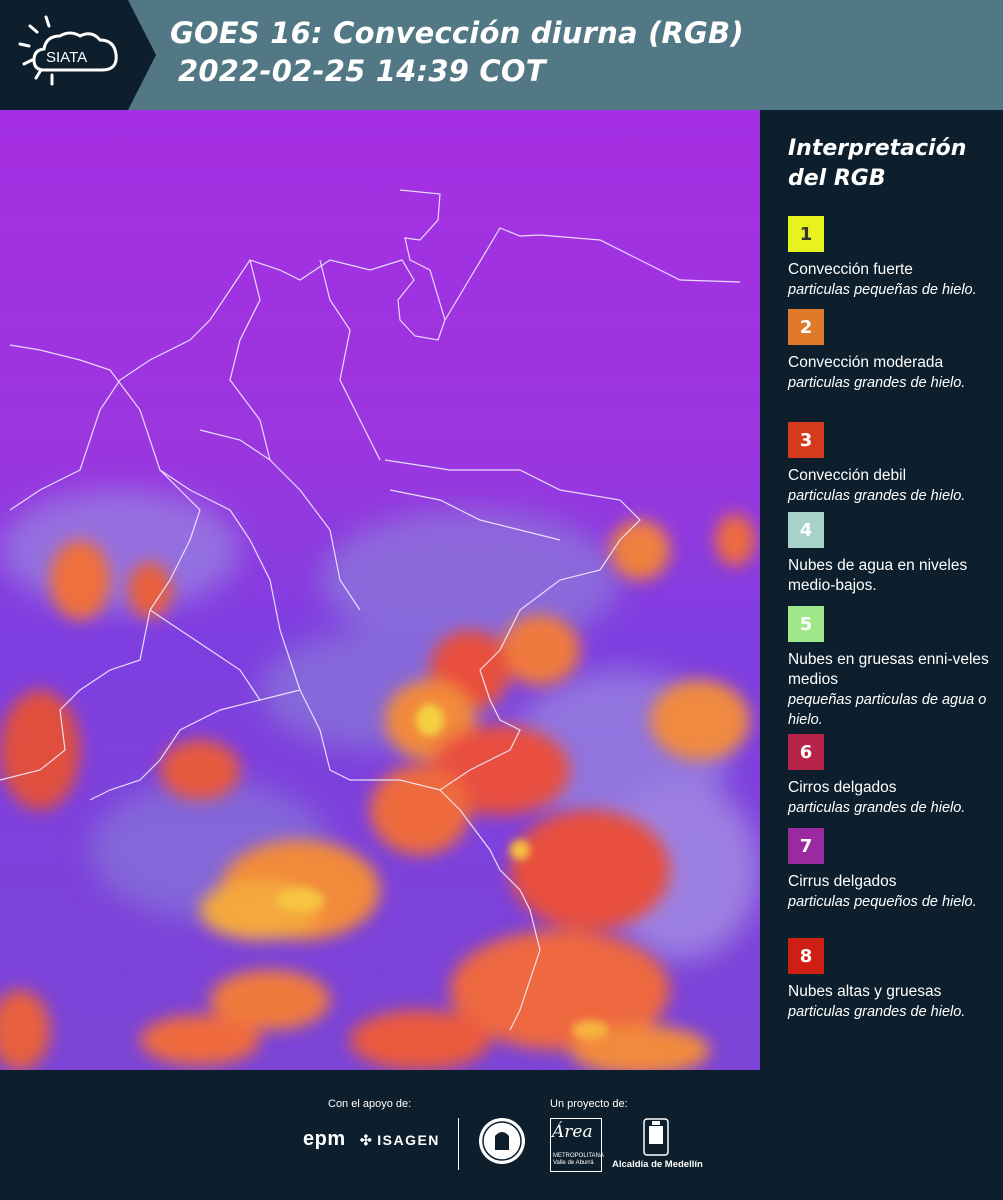 This screenshot has height=1200, width=1003. What do you see at coordinates (866, 362) in the screenshot?
I see `legend-desc-2: Convección moderada` at bounding box center [866, 362].